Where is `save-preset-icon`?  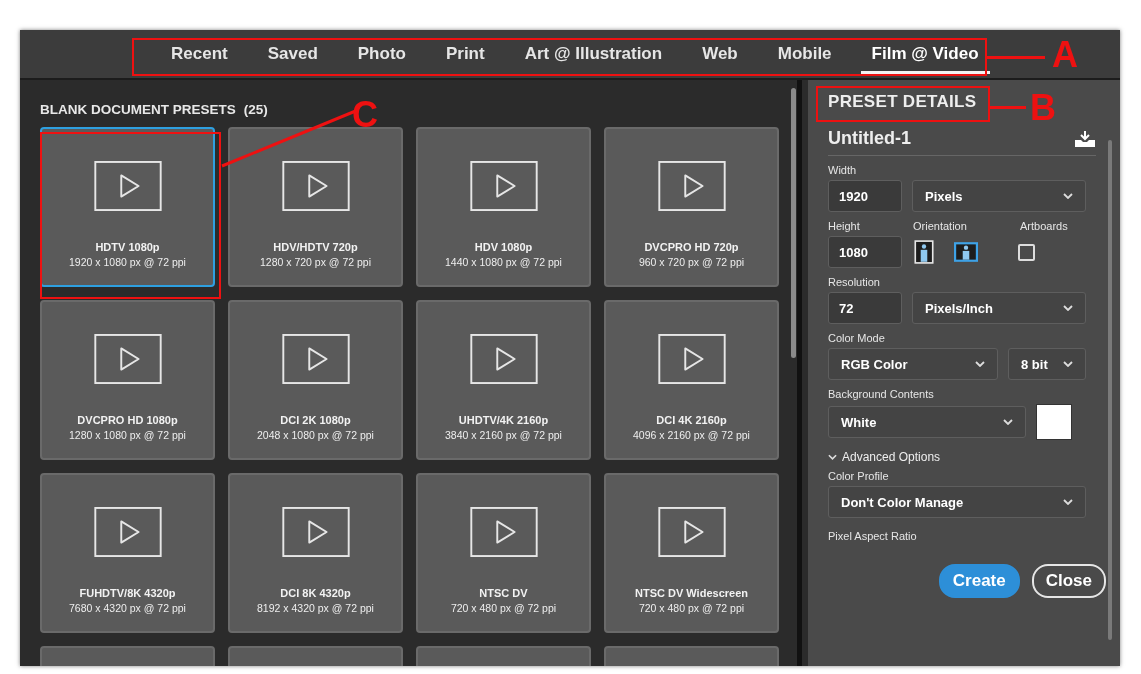
save-preset-icon is located at coordinates (1085, 138).